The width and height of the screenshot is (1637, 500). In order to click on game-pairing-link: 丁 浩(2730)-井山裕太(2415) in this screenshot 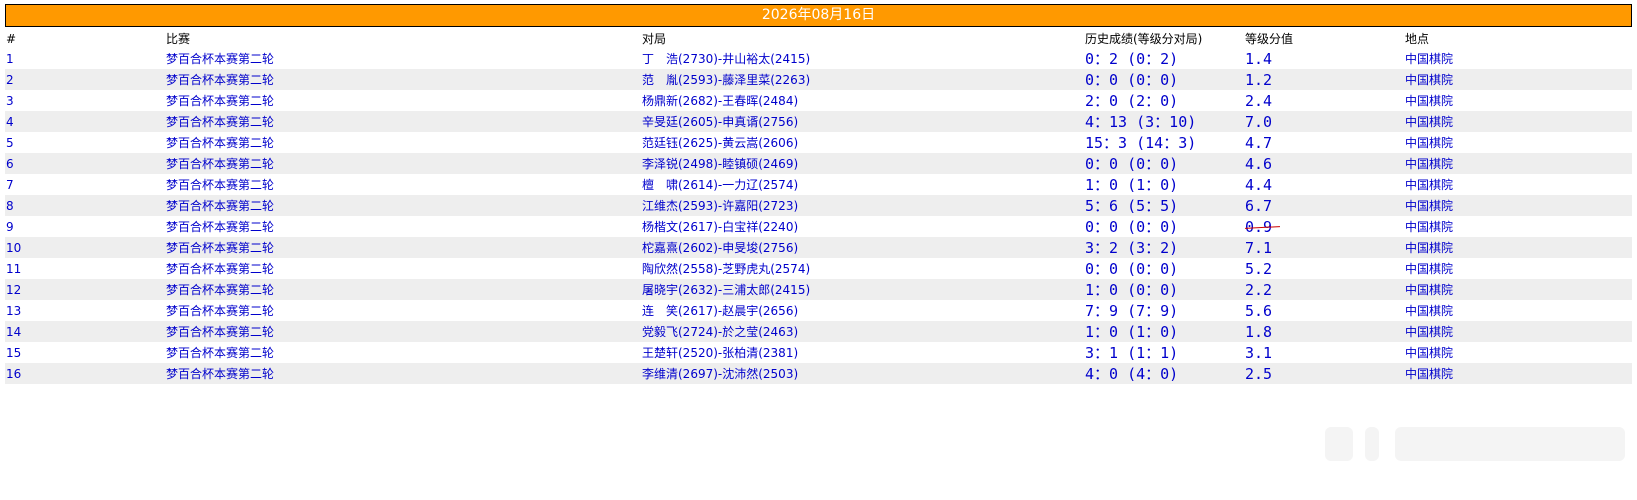, I will do `click(862, 58)`.